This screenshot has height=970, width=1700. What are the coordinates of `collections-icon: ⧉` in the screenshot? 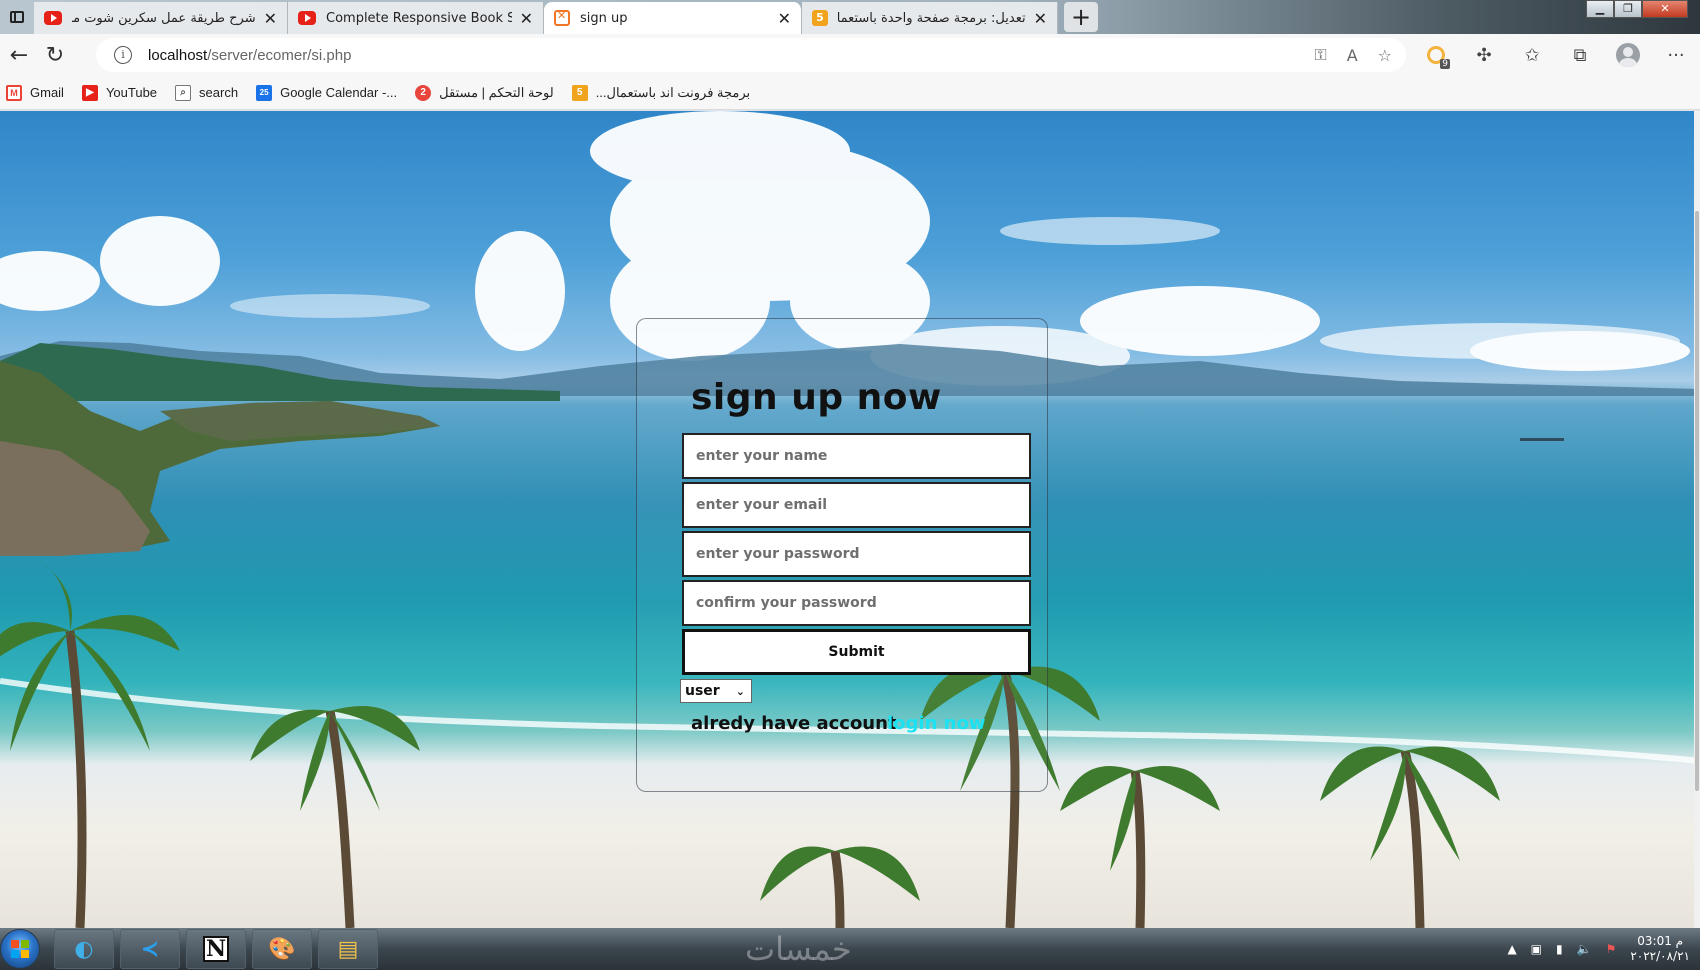 It's located at (1580, 55).